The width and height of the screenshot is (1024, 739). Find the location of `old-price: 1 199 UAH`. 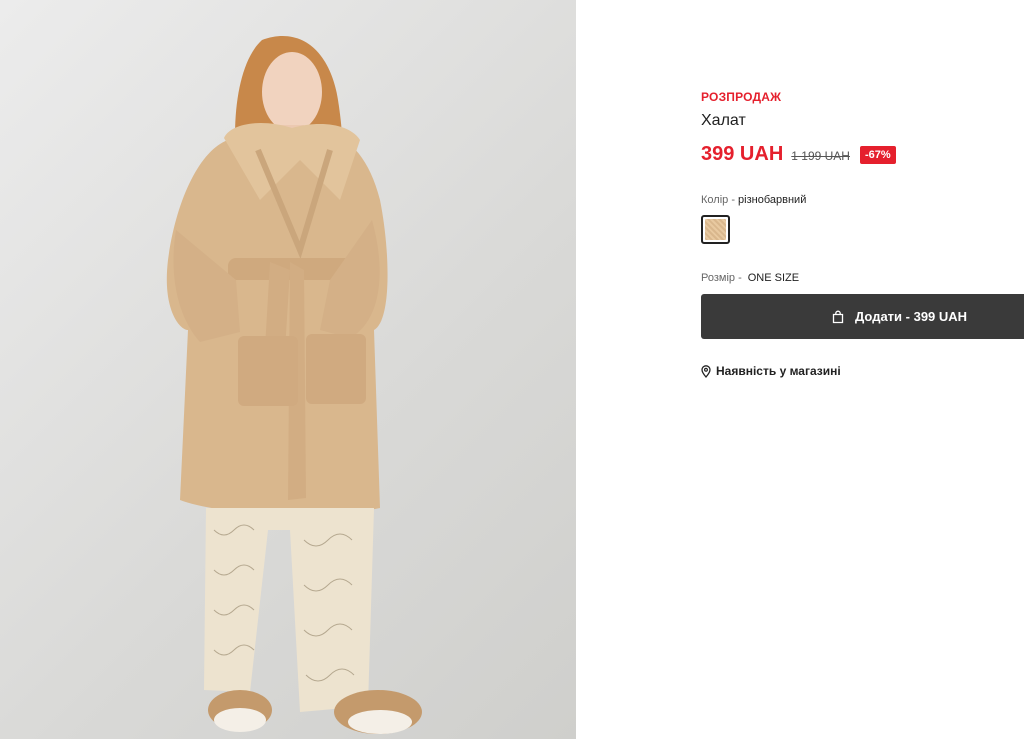

old-price: 1 199 UAH is located at coordinates (820, 156).